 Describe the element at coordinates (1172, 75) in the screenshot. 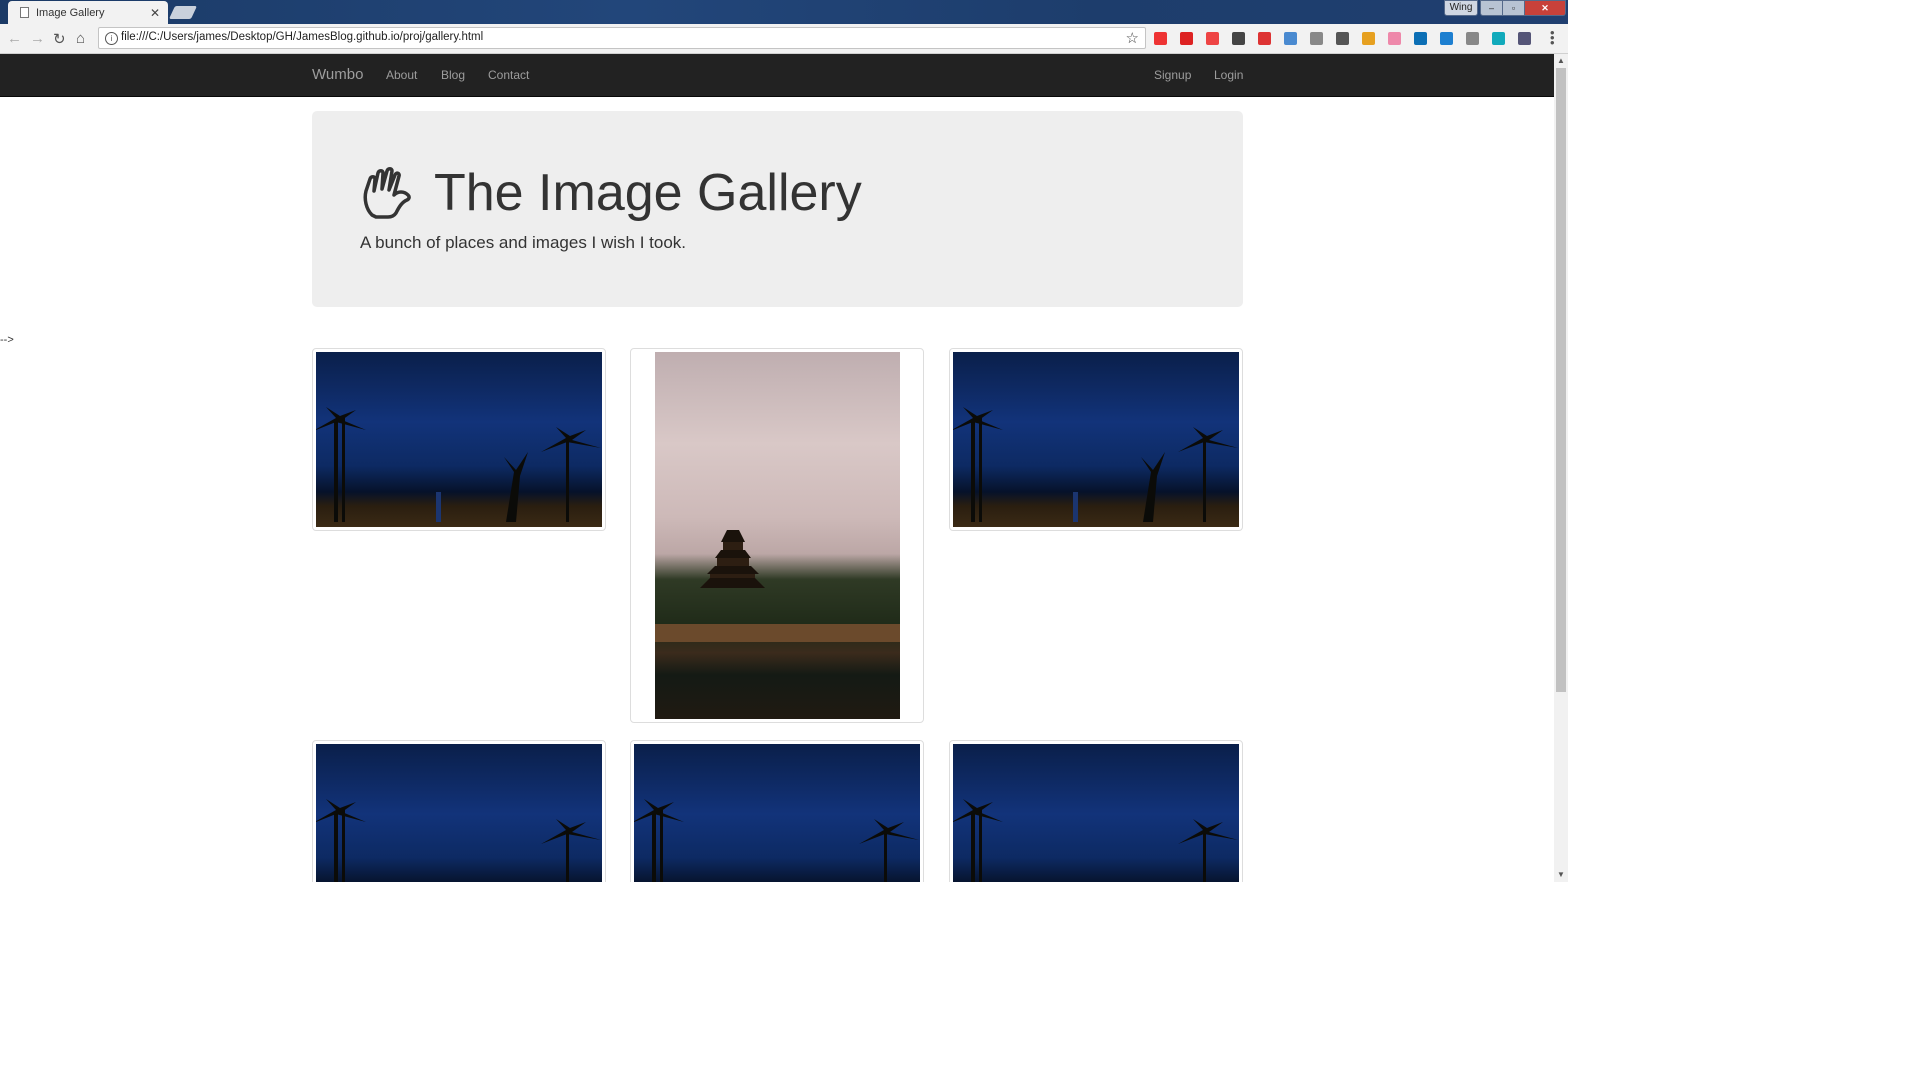

I see `nav-signup: Signup` at that location.